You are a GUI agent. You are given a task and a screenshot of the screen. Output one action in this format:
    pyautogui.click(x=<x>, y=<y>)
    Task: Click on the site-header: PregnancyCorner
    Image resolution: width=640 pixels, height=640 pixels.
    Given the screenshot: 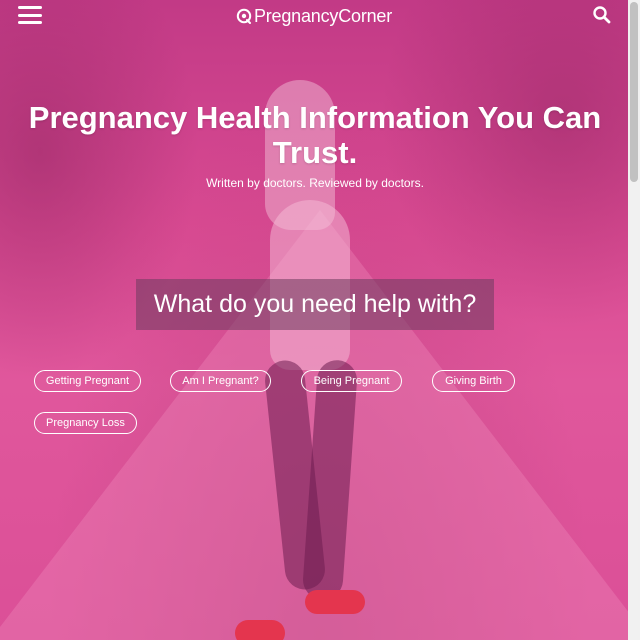 What is the action you would take?
    pyautogui.click(x=314, y=15)
    